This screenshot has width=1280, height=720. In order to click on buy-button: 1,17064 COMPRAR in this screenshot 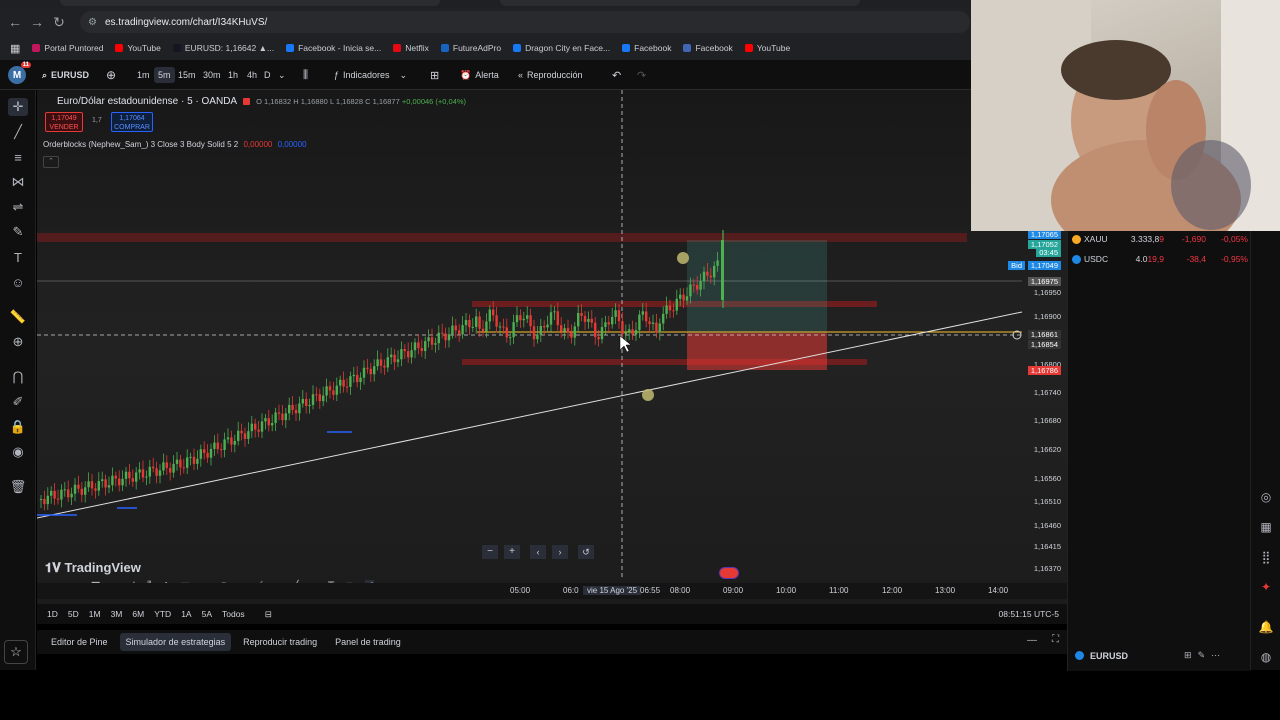, I will do `click(132, 122)`.